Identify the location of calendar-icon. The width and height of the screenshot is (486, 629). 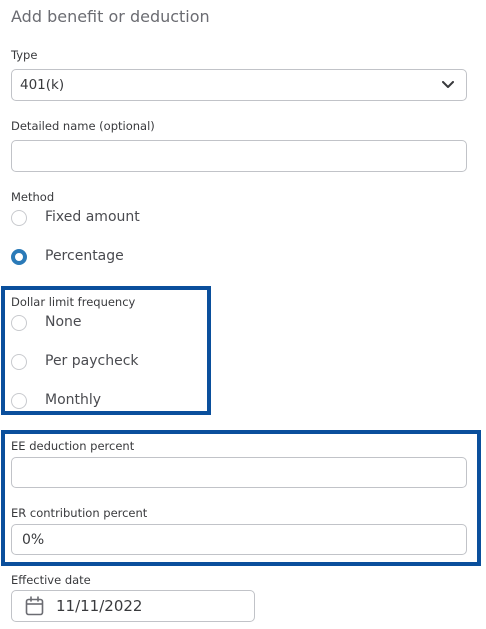
(34, 606).